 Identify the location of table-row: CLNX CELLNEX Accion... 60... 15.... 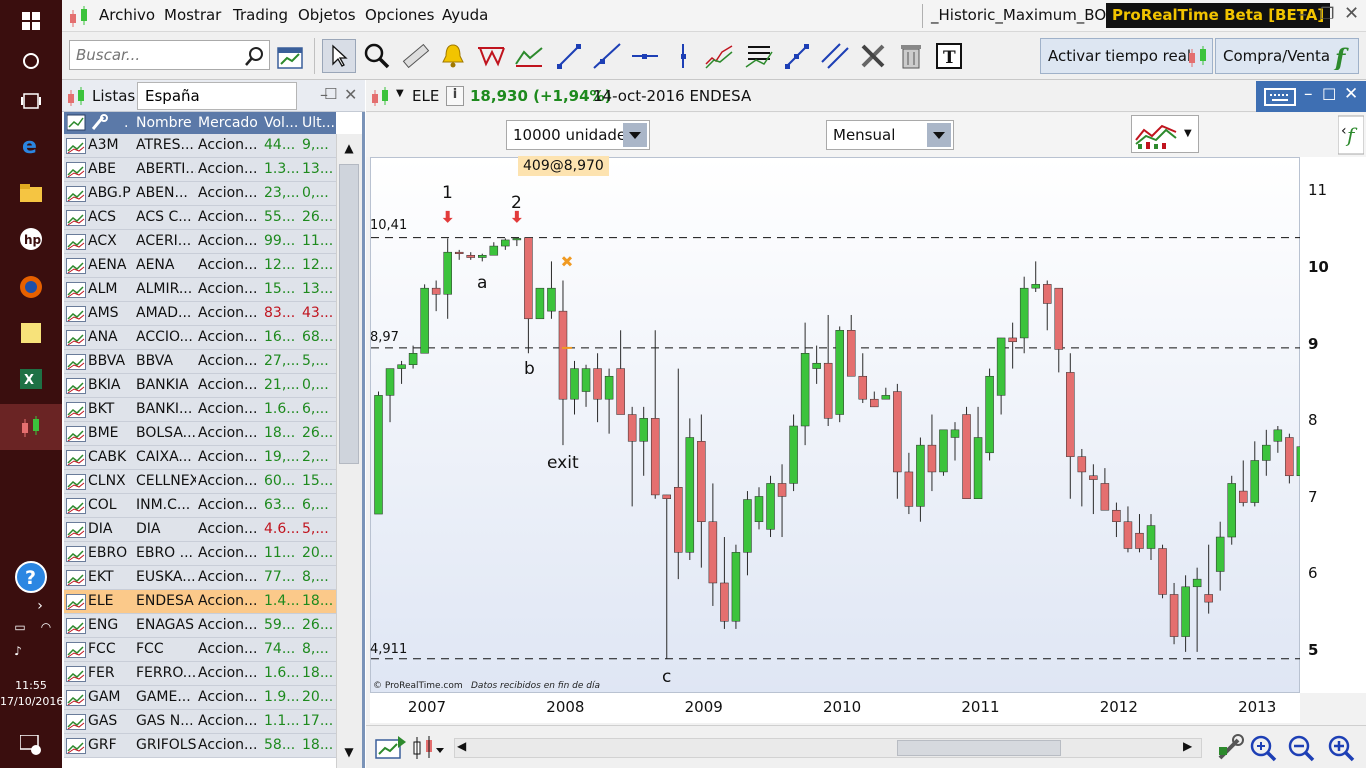
(200, 482).